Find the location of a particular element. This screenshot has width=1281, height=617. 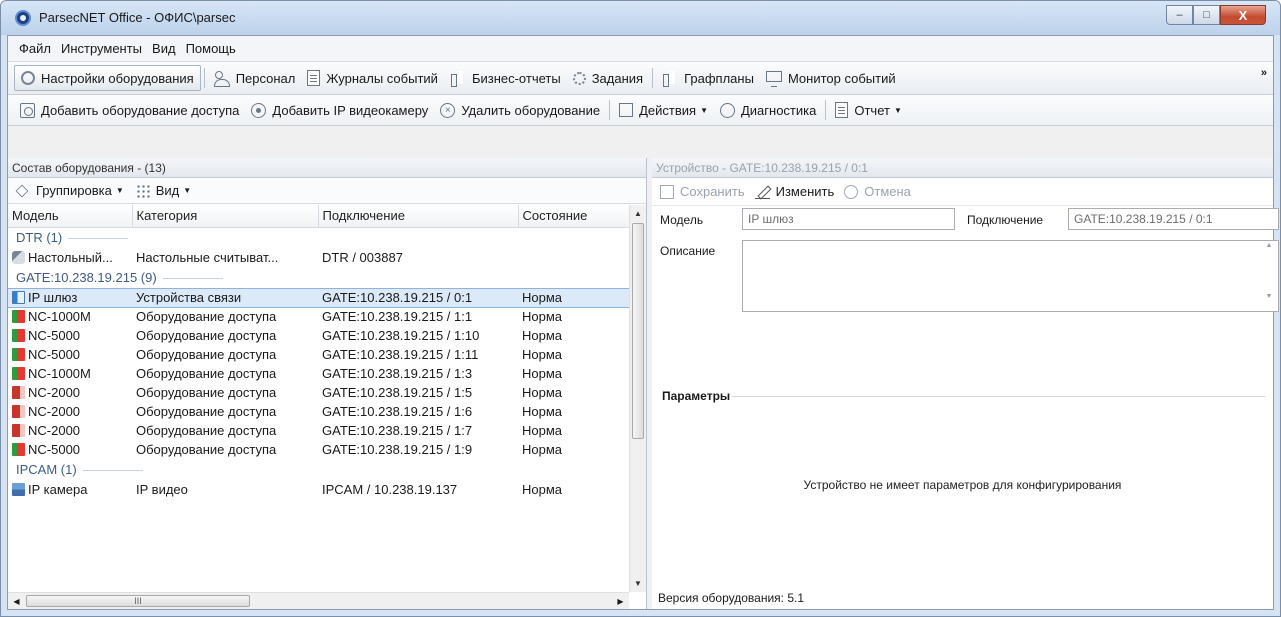

connection-text: GATE:10.238.19.215 / 1:3 is located at coordinates (397, 373).